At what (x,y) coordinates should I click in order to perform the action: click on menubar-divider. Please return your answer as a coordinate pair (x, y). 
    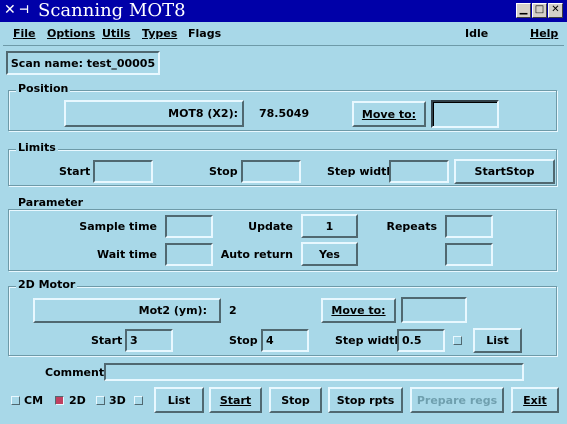
    Looking at the image, I should click on (283, 45).